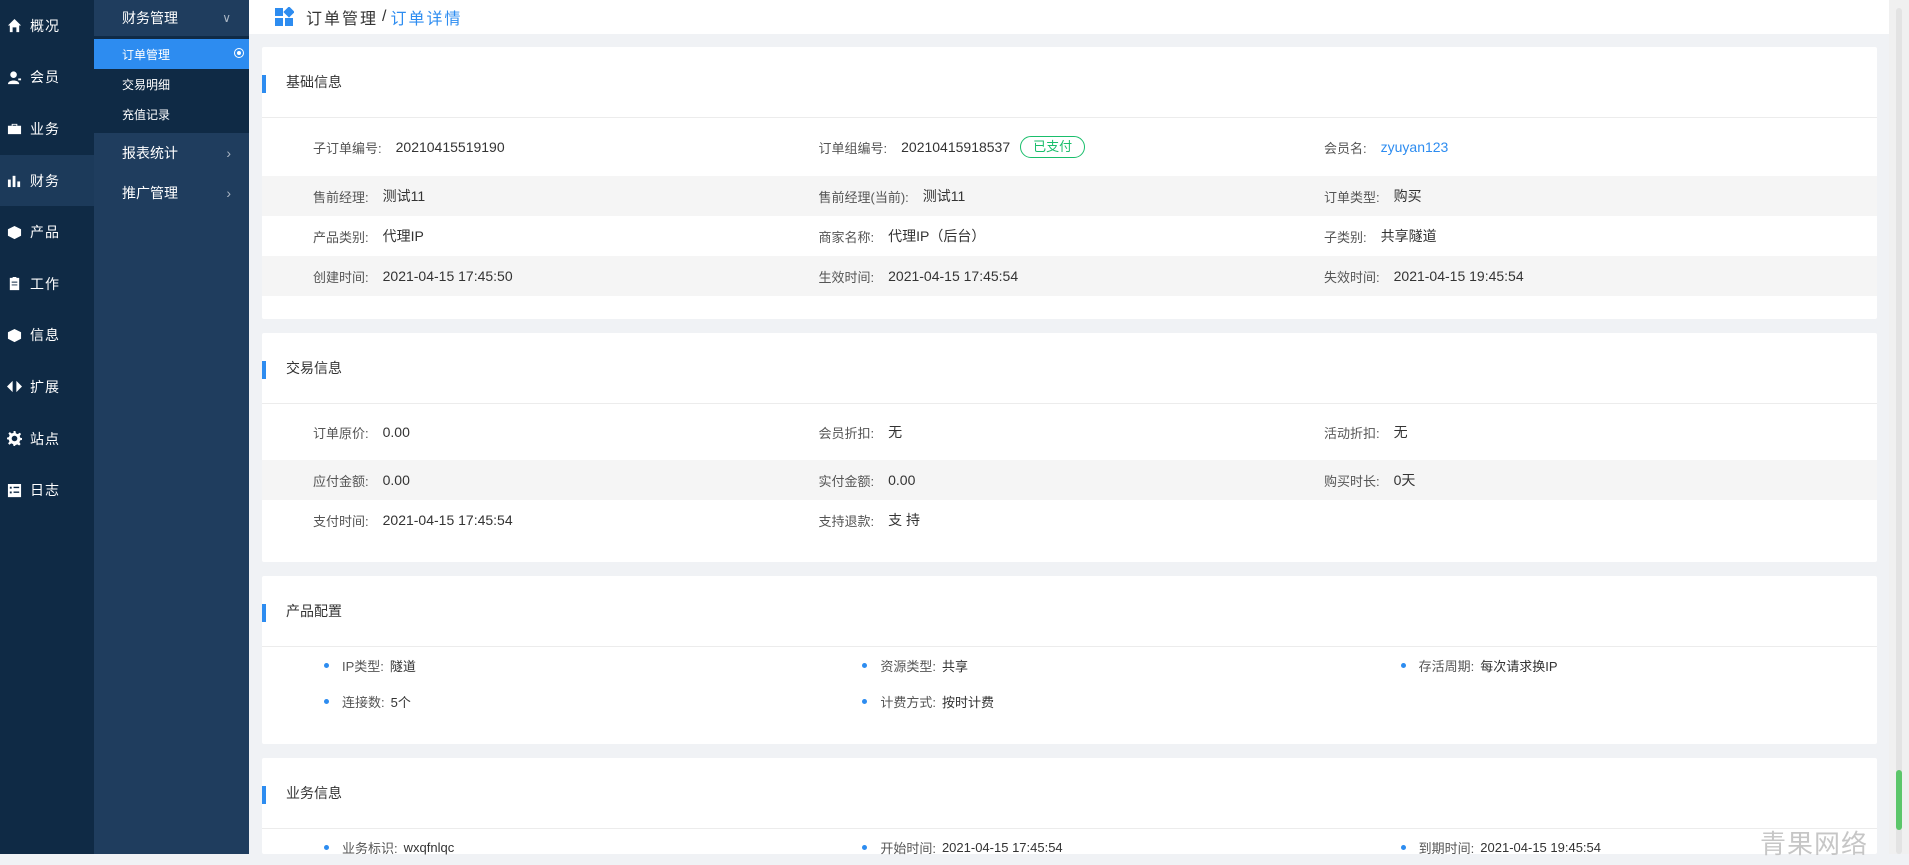 Image resolution: width=1909 pixels, height=865 pixels. Describe the element at coordinates (150, 18) in the screenshot. I see `menu-group-label: 财务管理` at that location.